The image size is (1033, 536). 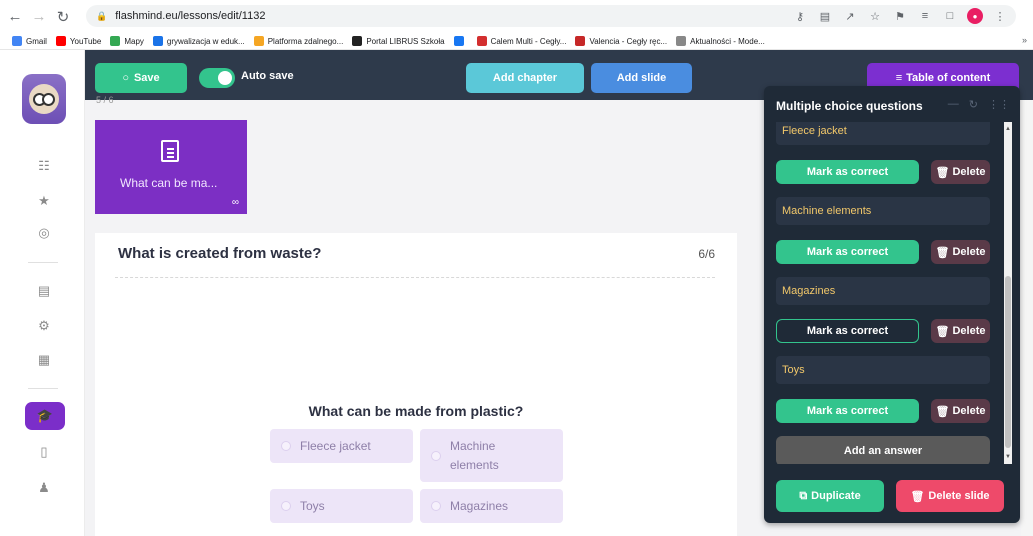 What do you see at coordinates (39, 17) in the screenshot?
I see `forward-icon: →` at bounding box center [39, 17].